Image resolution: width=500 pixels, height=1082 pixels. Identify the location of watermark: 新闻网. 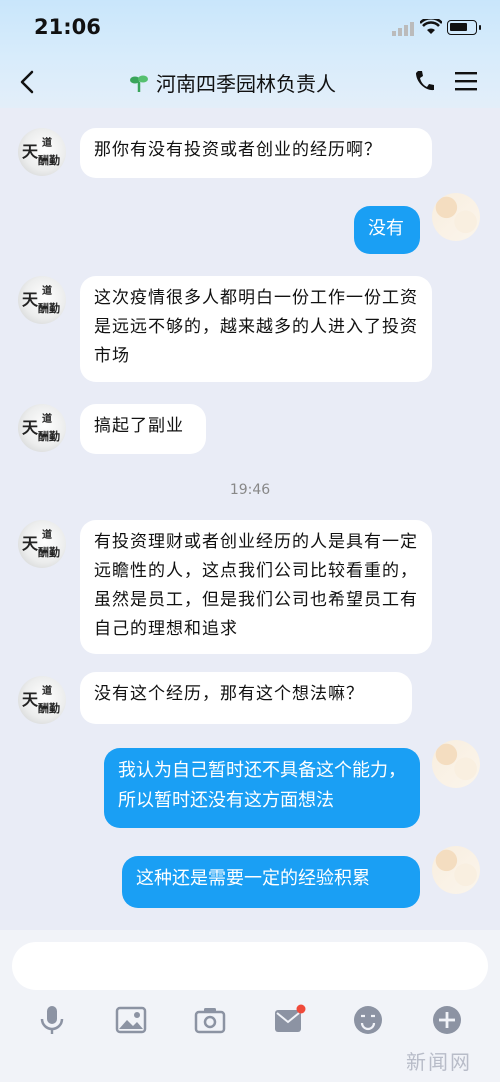
(439, 1062).